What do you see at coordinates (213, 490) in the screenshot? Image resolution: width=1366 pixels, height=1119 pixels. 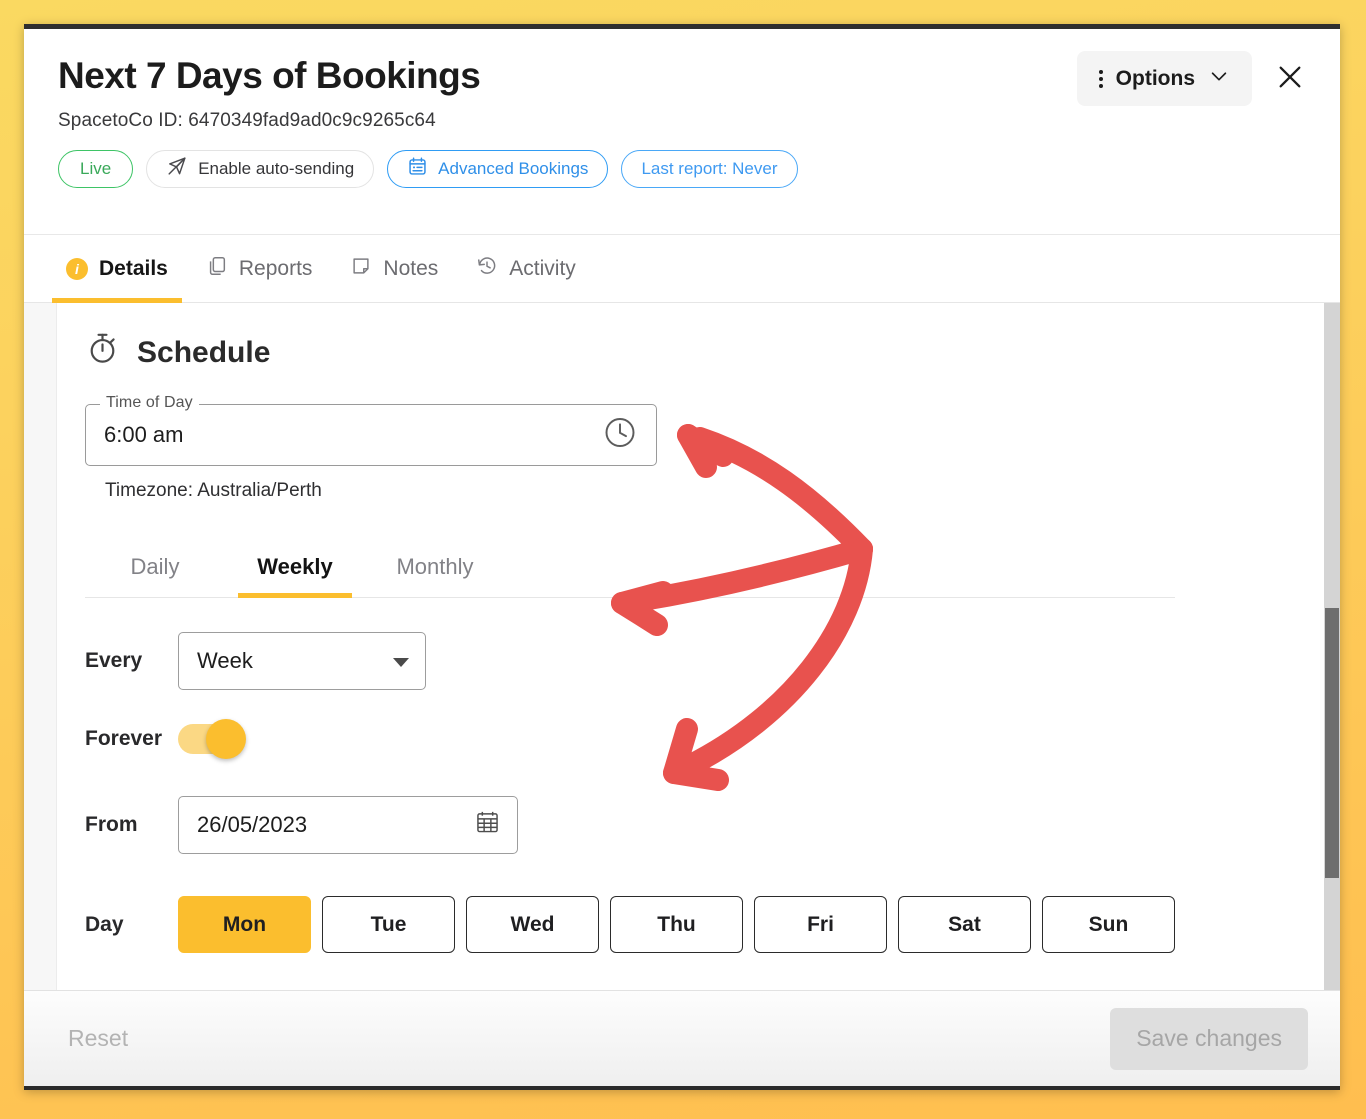 I see `timezone-label: Timezone: Australia/Perth` at bounding box center [213, 490].